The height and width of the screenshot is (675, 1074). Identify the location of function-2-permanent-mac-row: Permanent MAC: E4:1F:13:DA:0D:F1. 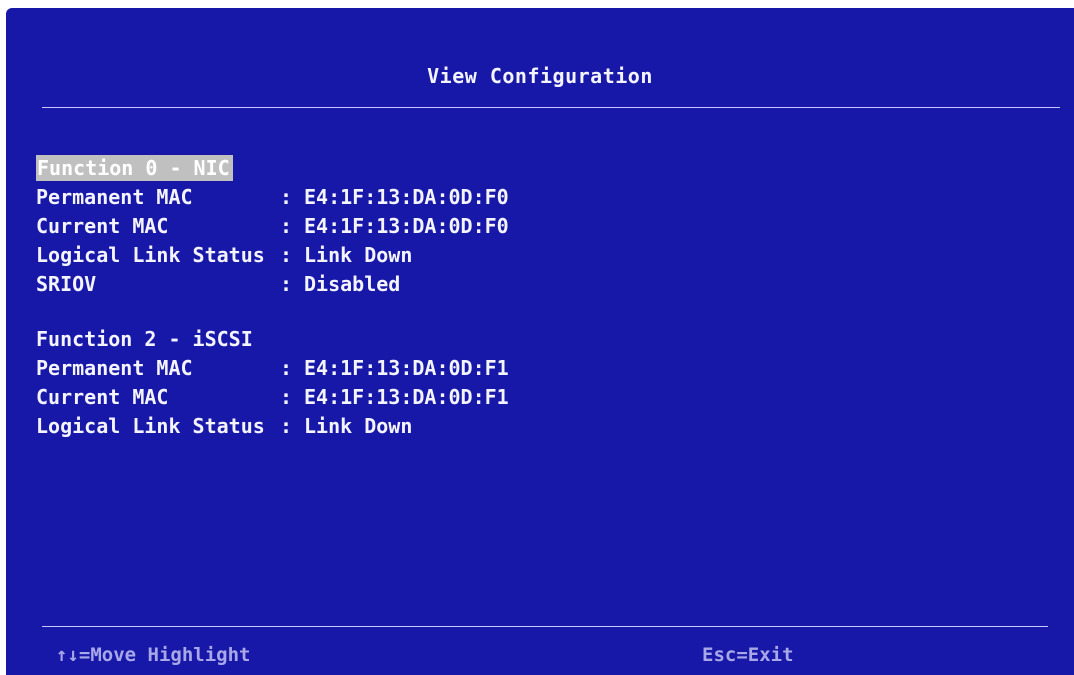
(486, 368).